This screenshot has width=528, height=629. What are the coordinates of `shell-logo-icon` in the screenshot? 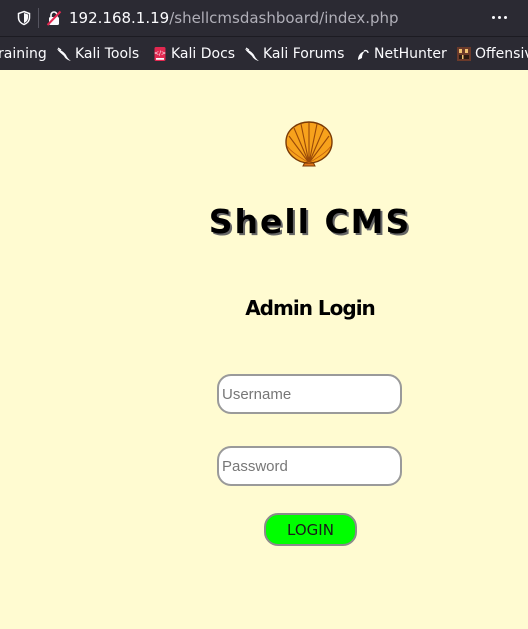 It's located at (309, 144).